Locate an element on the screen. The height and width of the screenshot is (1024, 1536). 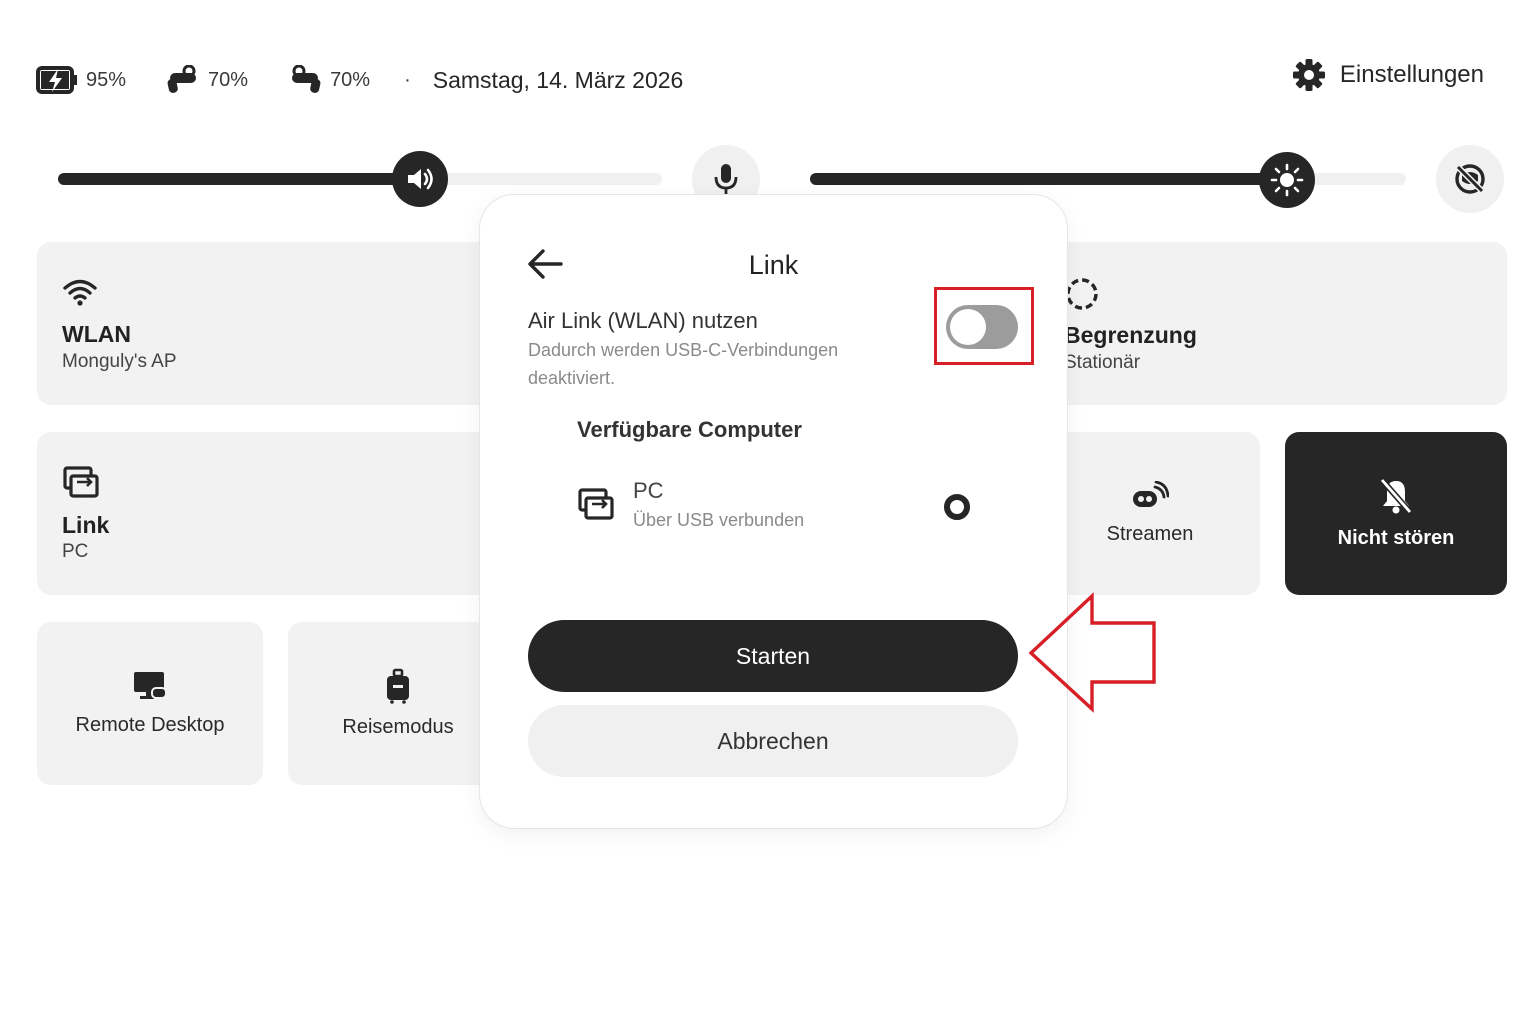
link-title: Link is located at coordinates (86, 525).